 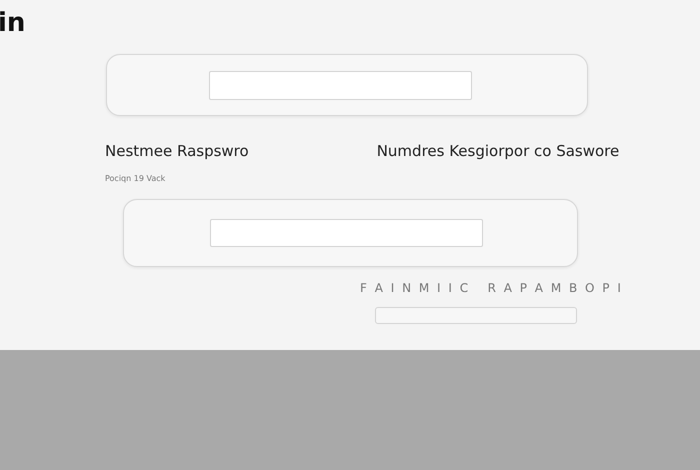 I want to click on field-label: Numdres Kesgiorpor co Saswore, so click(x=498, y=151).